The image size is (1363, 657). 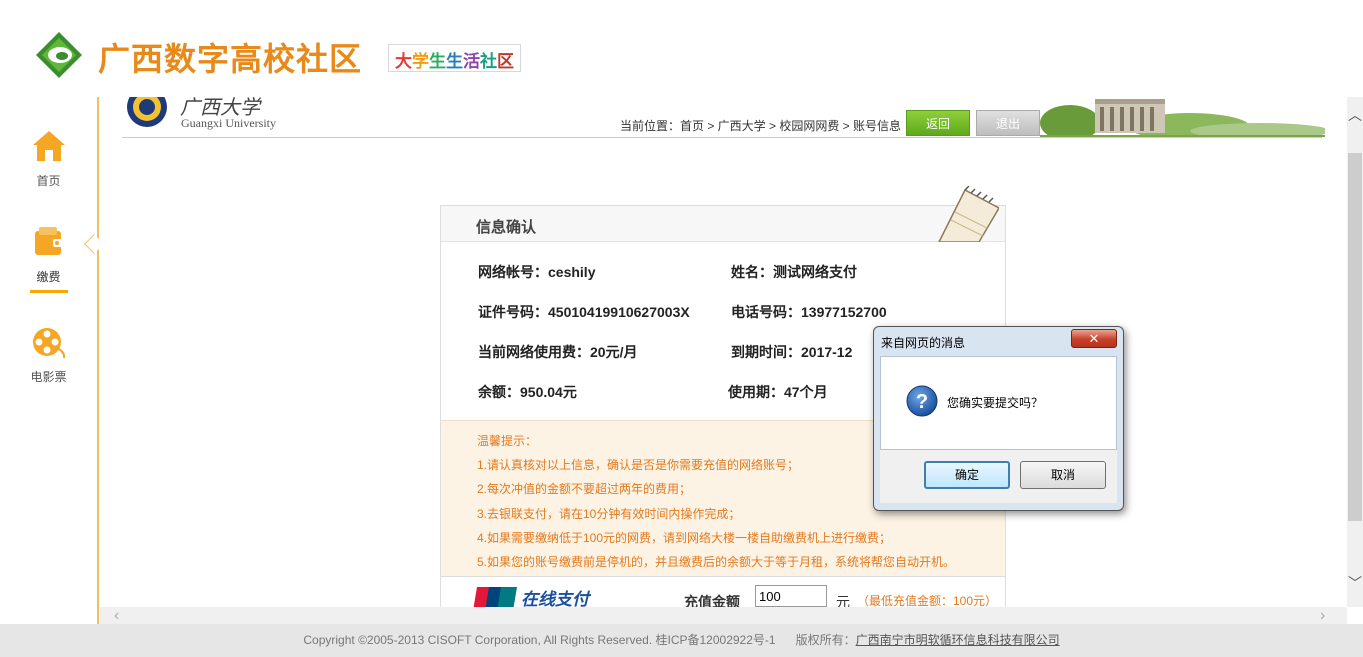 I want to click on cancel-button: 取消, so click(x=1063, y=475).